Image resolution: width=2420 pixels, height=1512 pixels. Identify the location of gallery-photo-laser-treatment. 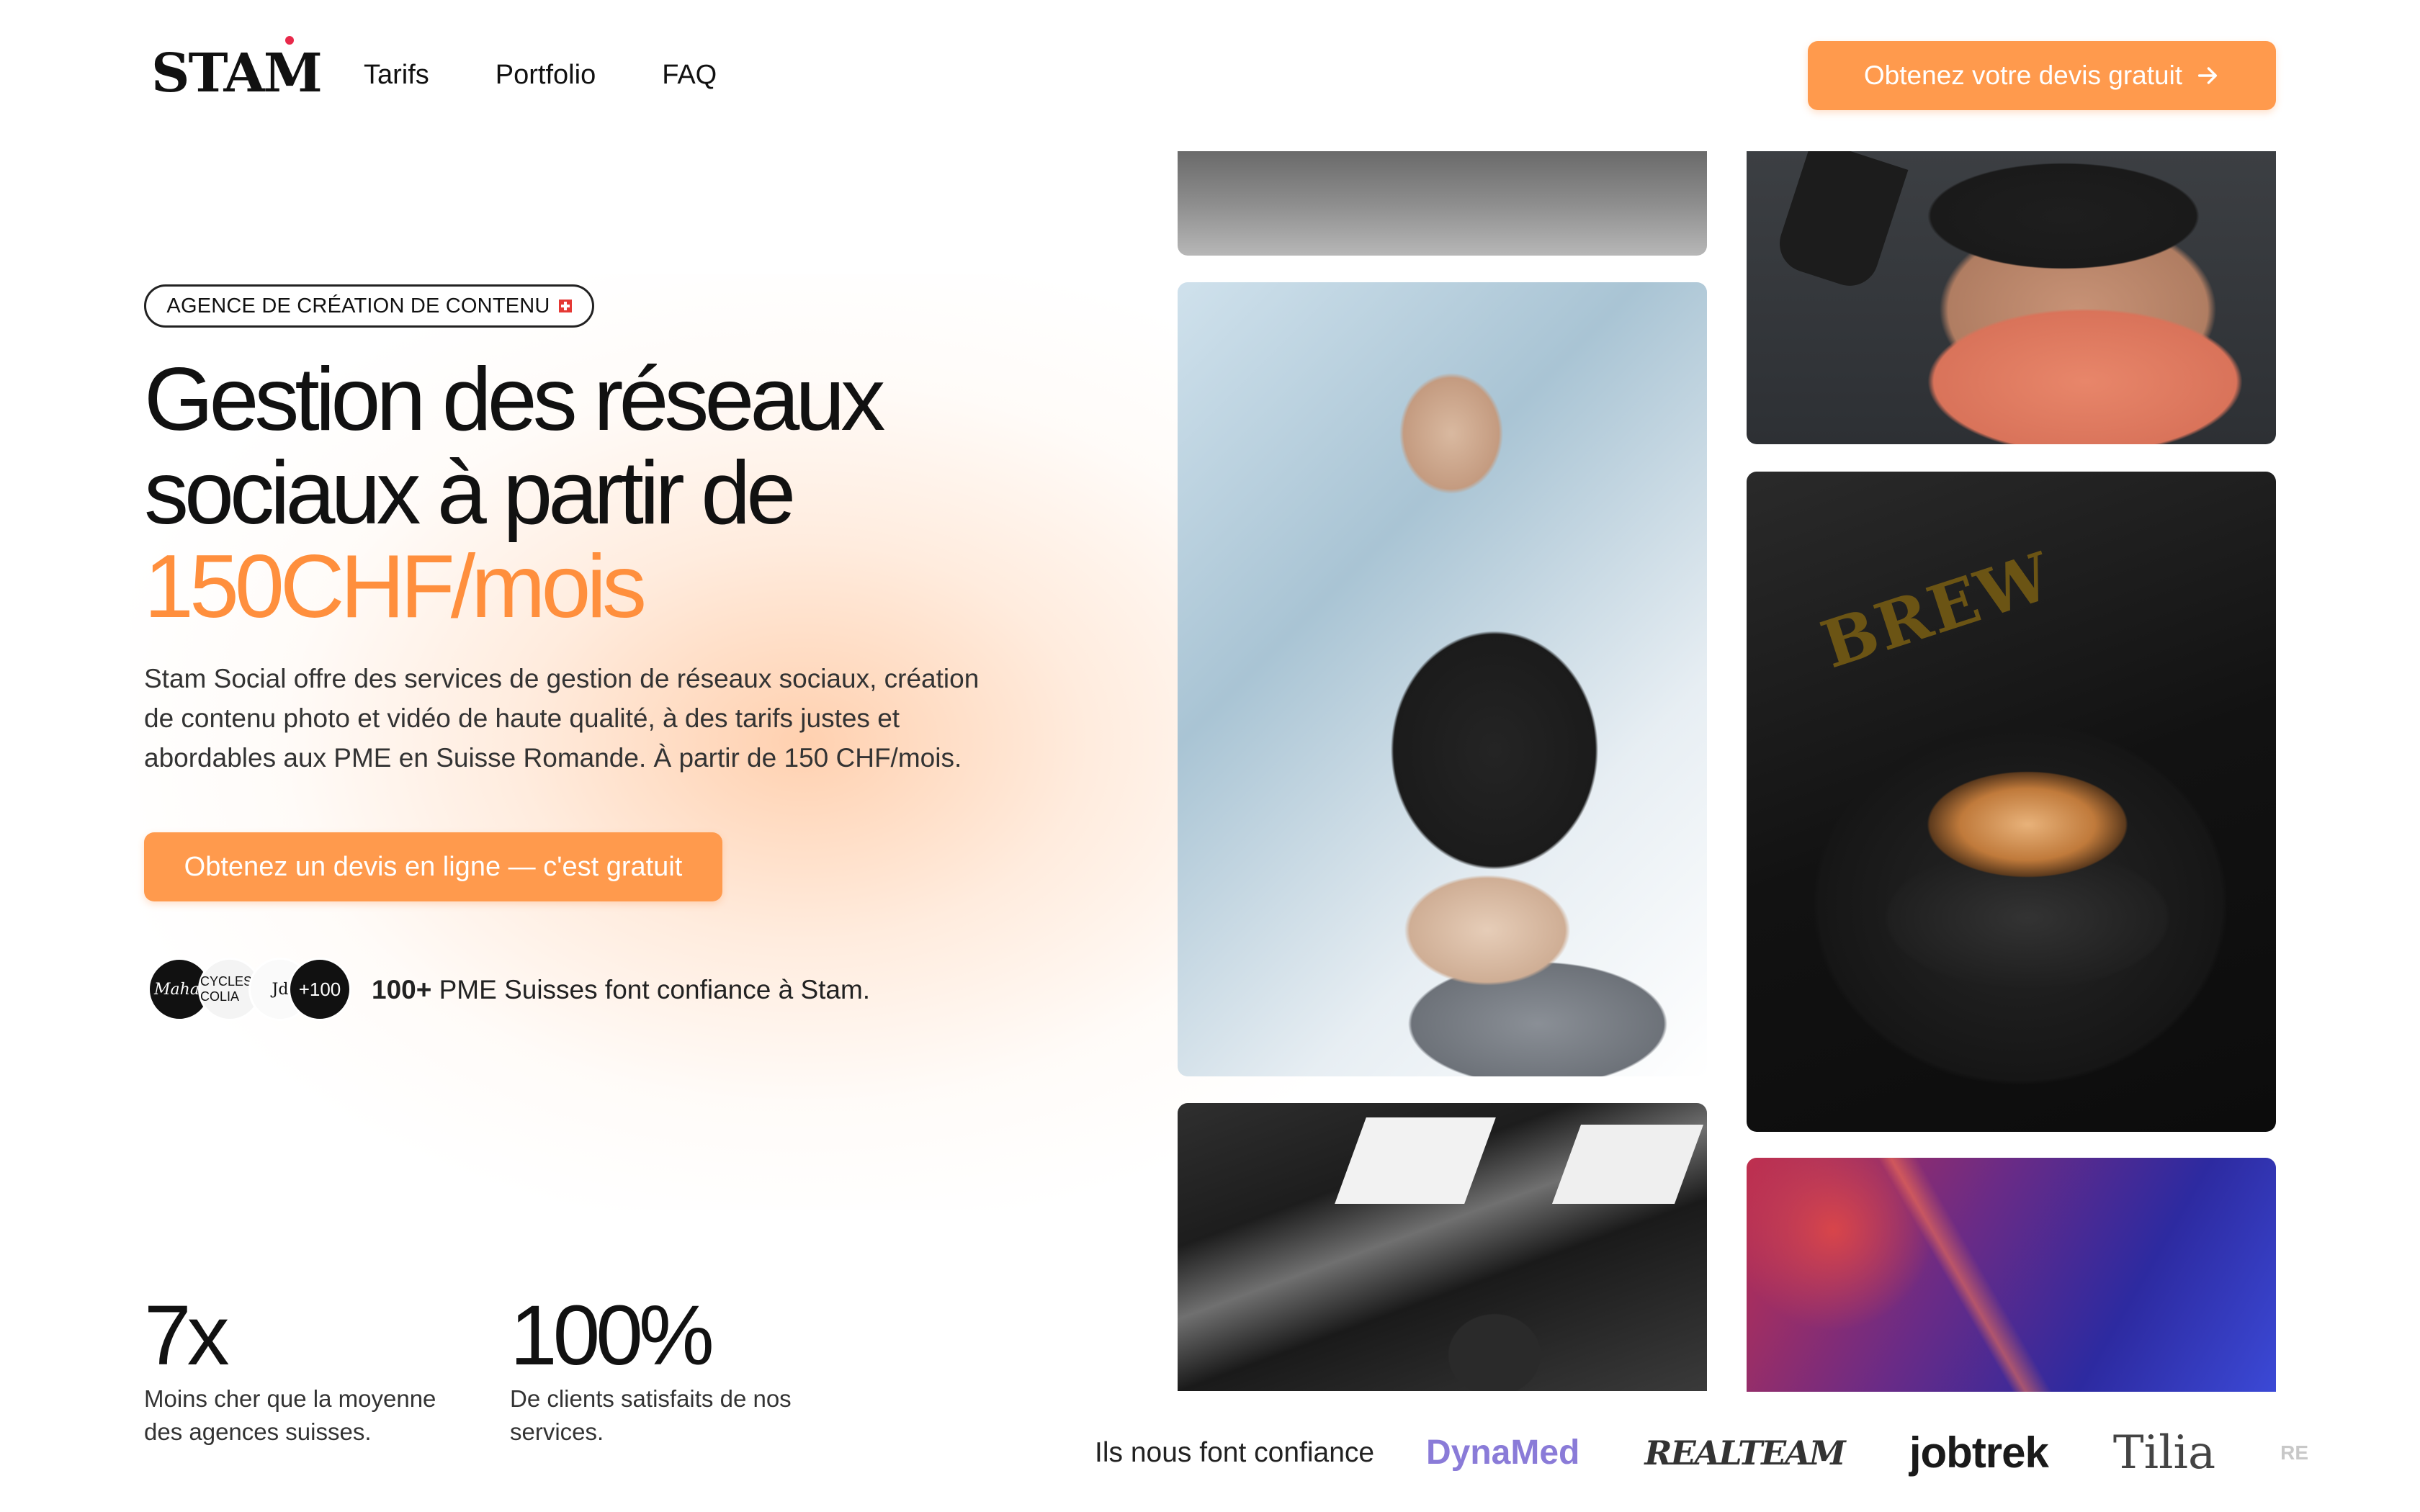
(1442, 679).